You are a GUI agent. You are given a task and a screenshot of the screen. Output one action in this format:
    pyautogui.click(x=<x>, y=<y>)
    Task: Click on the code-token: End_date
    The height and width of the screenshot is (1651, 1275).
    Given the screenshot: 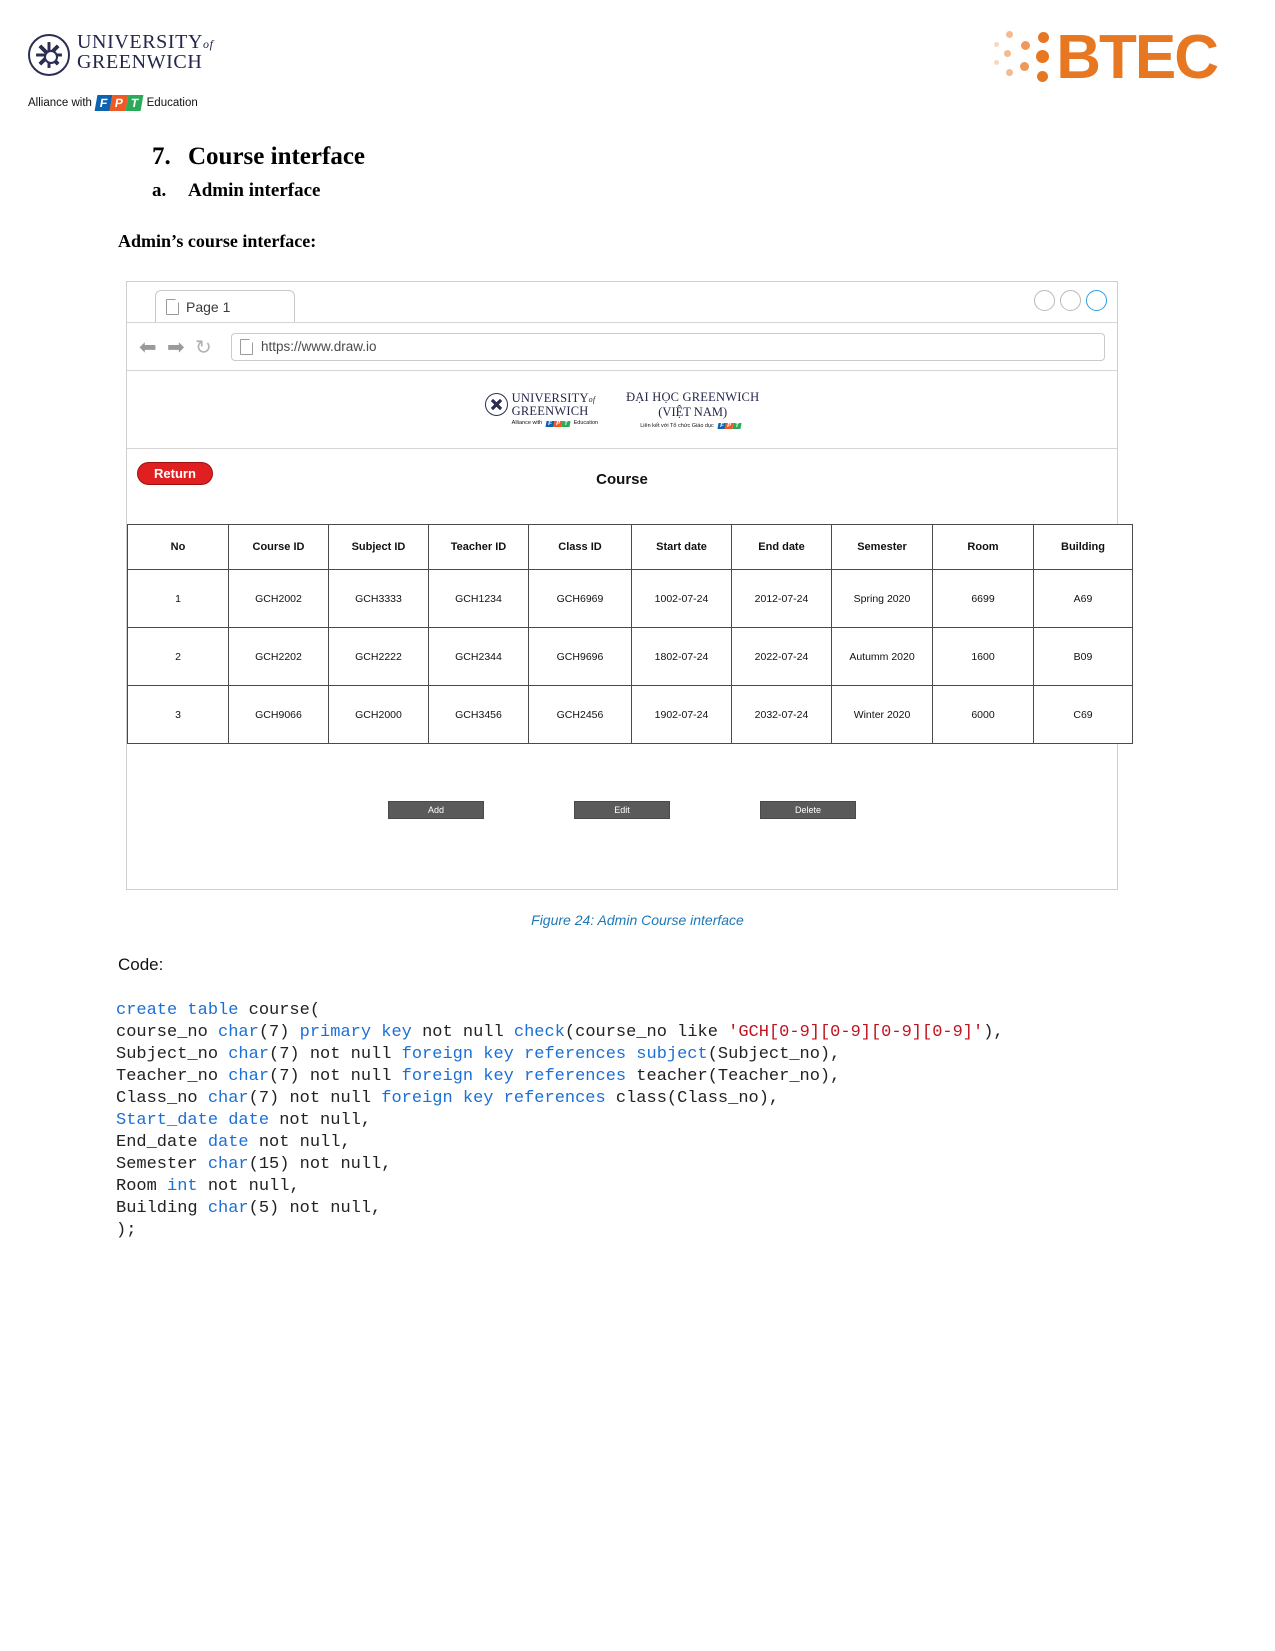 What is the action you would take?
    pyautogui.click(x=162, y=1142)
    